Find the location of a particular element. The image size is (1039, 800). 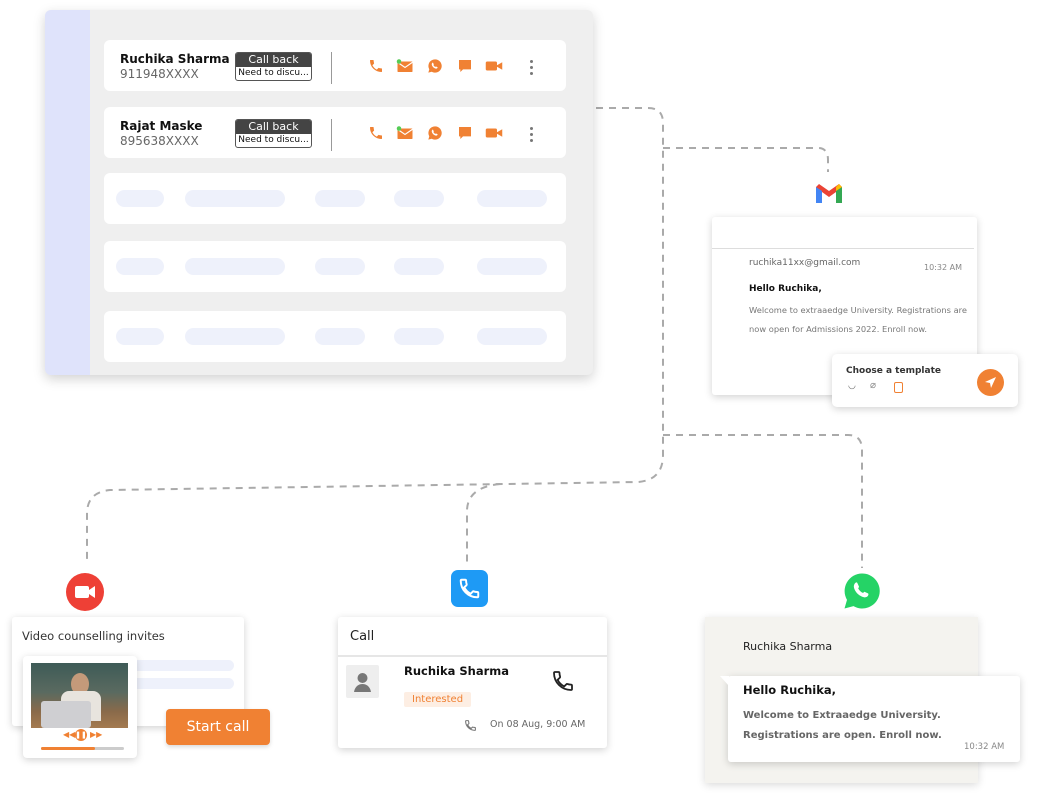

phone-small-icon is located at coordinates (470, 725).